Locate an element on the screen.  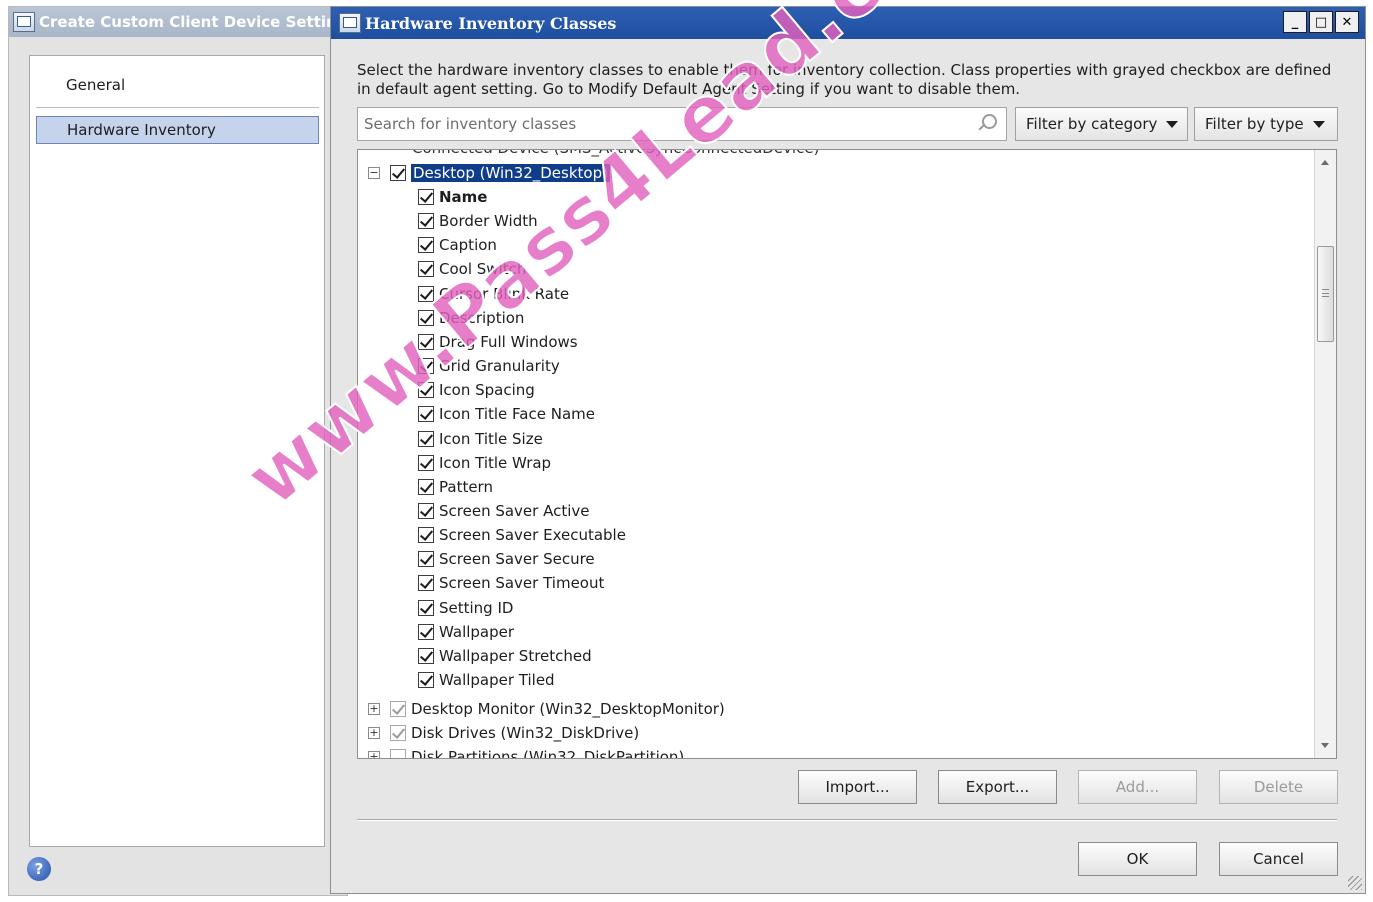
scrollbar-thumb is located at coordinates (1325, 294).